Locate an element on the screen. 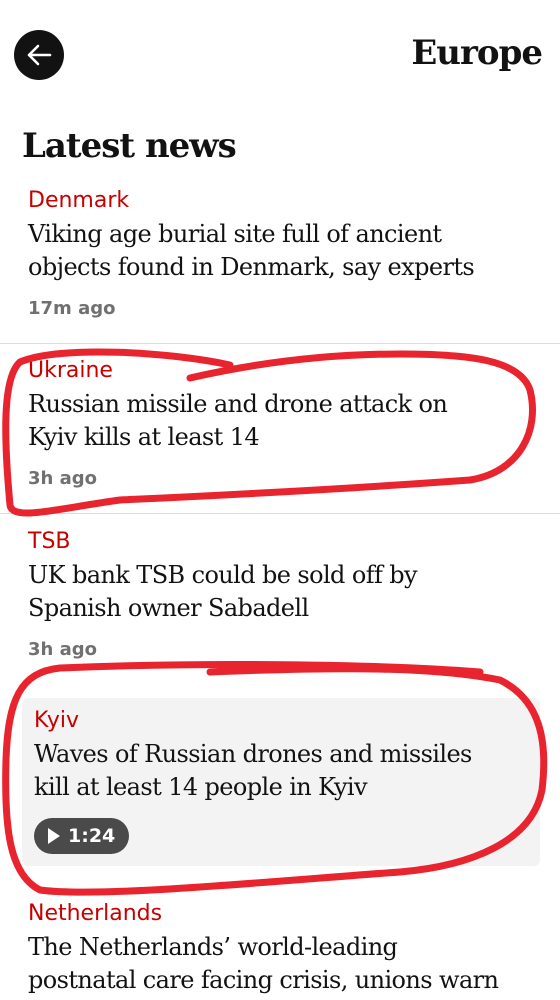 The image size is (560, 1000). arrow-left-icon is located at coordinates (39, 55).